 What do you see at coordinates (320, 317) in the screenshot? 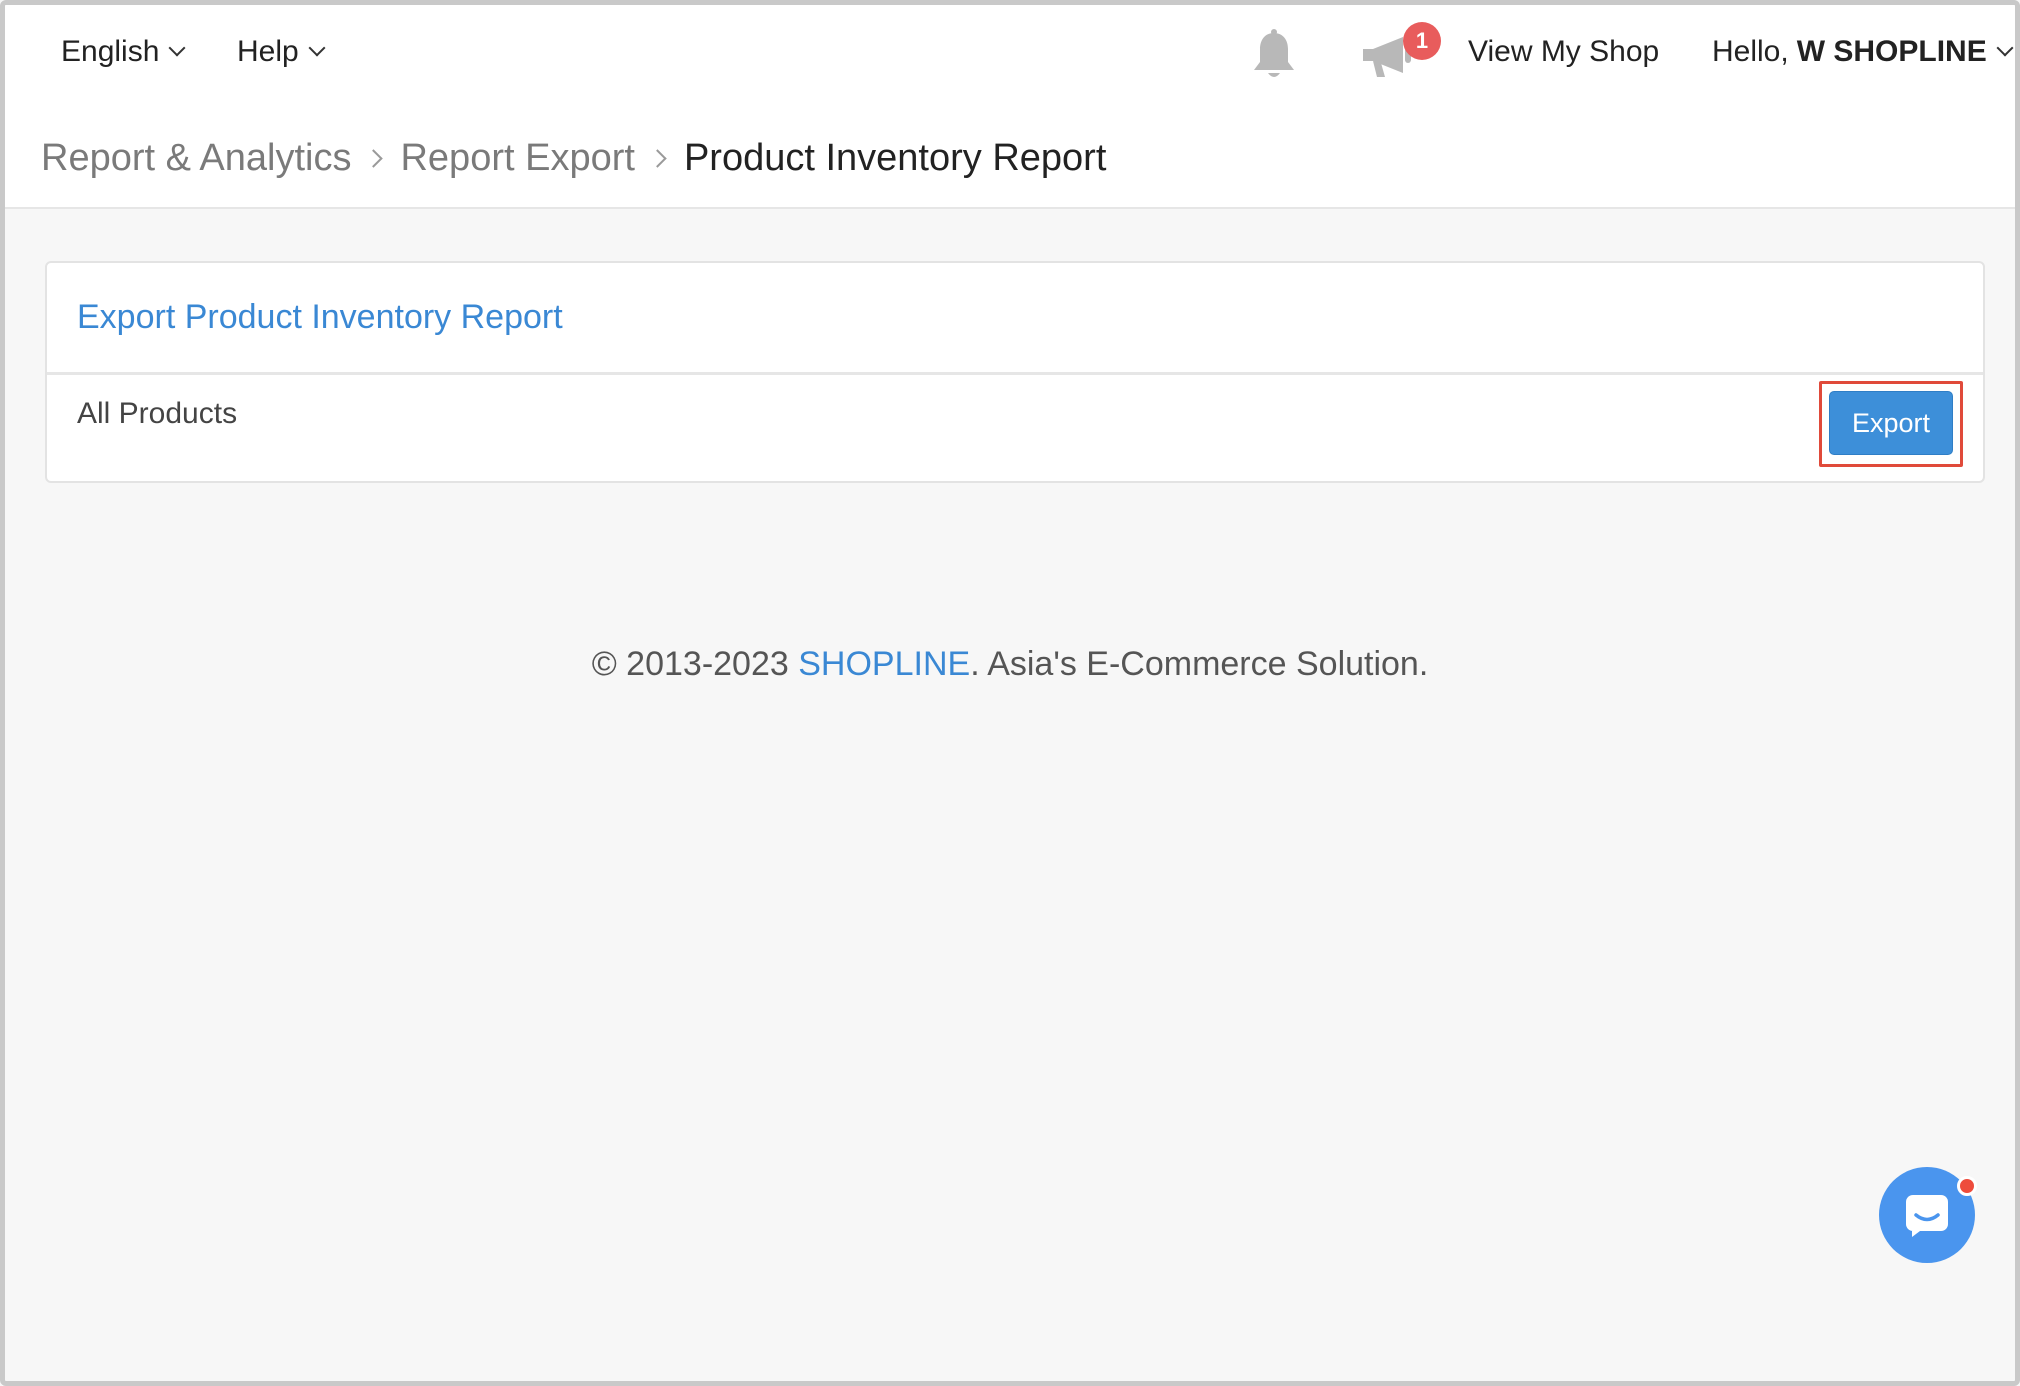
I see `panel-title: Export Product Inventory Report` at bounding box center [320, 317].